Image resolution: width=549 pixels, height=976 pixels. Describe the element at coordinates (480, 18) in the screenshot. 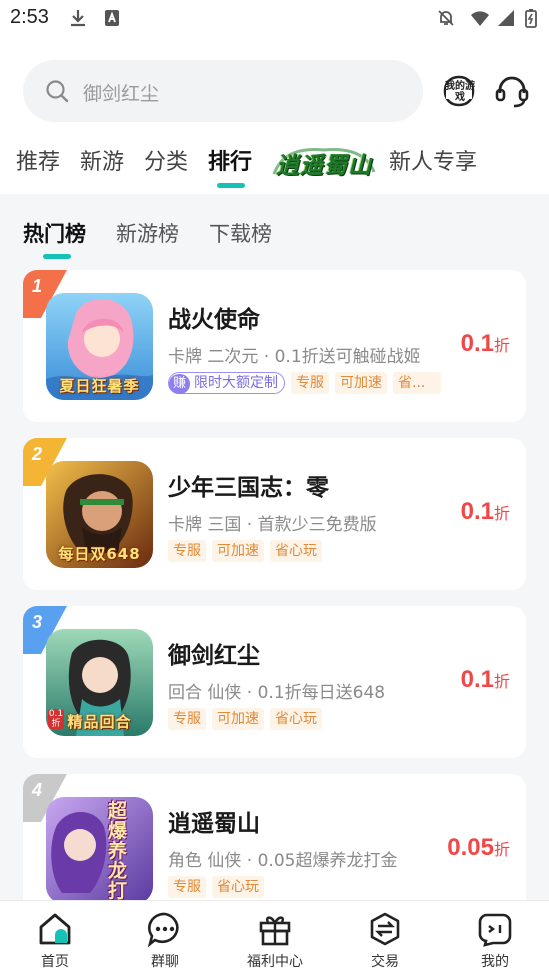

I see `wifi-icon` at that location.